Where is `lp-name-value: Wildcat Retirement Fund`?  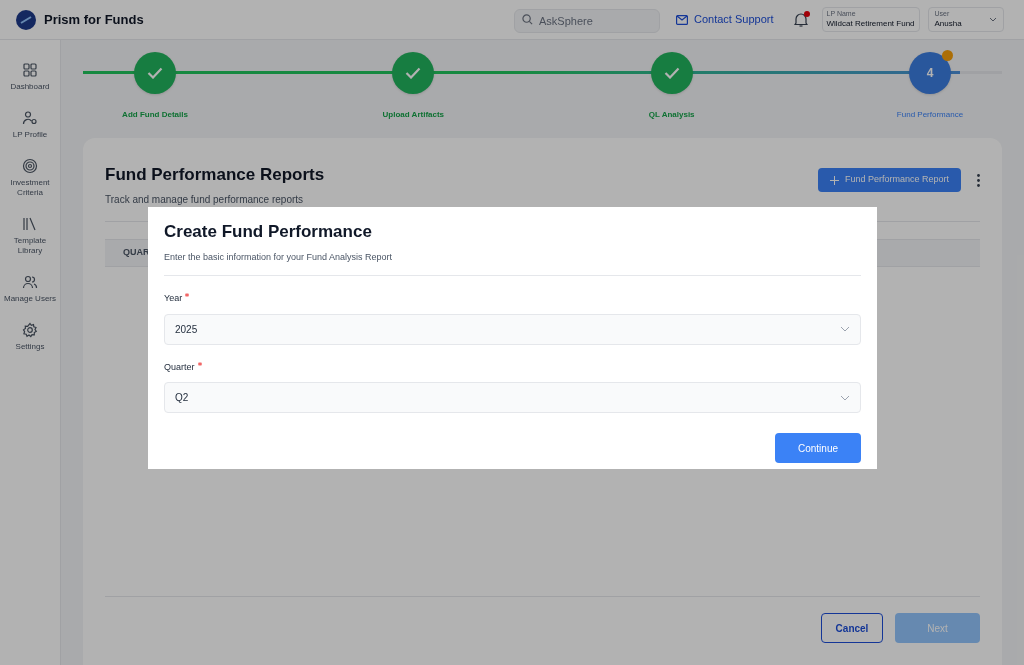 lp-name-value: Wildcat Retirement Fund is located at coordinates (870, 23).